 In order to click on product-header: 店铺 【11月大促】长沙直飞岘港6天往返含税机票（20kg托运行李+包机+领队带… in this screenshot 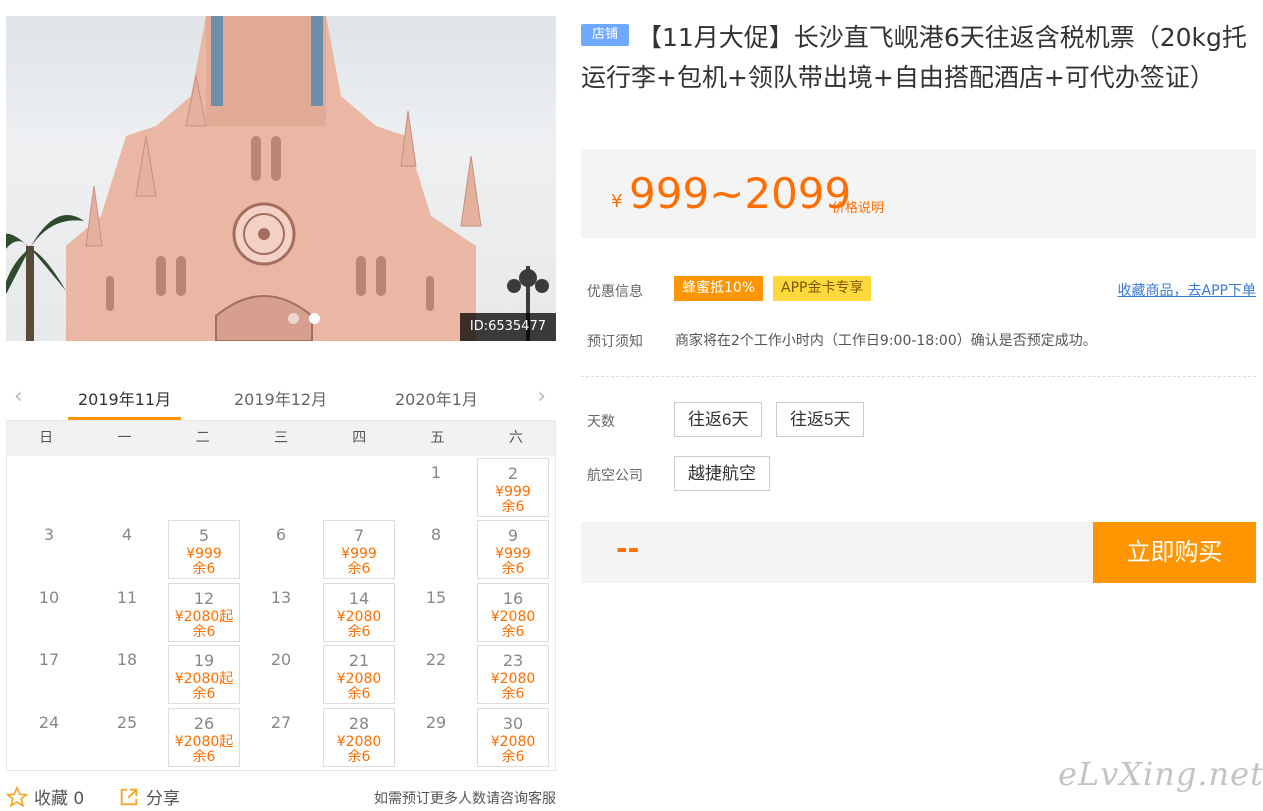, I will do `click(921, 58)`.